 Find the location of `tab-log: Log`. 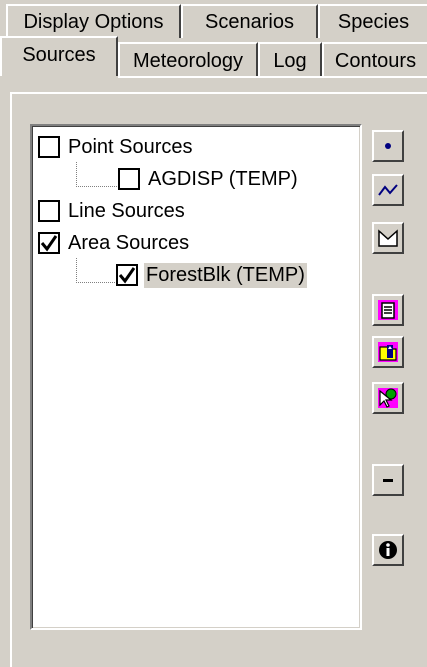

tab-log: Log is located at coordinates (290, 60).